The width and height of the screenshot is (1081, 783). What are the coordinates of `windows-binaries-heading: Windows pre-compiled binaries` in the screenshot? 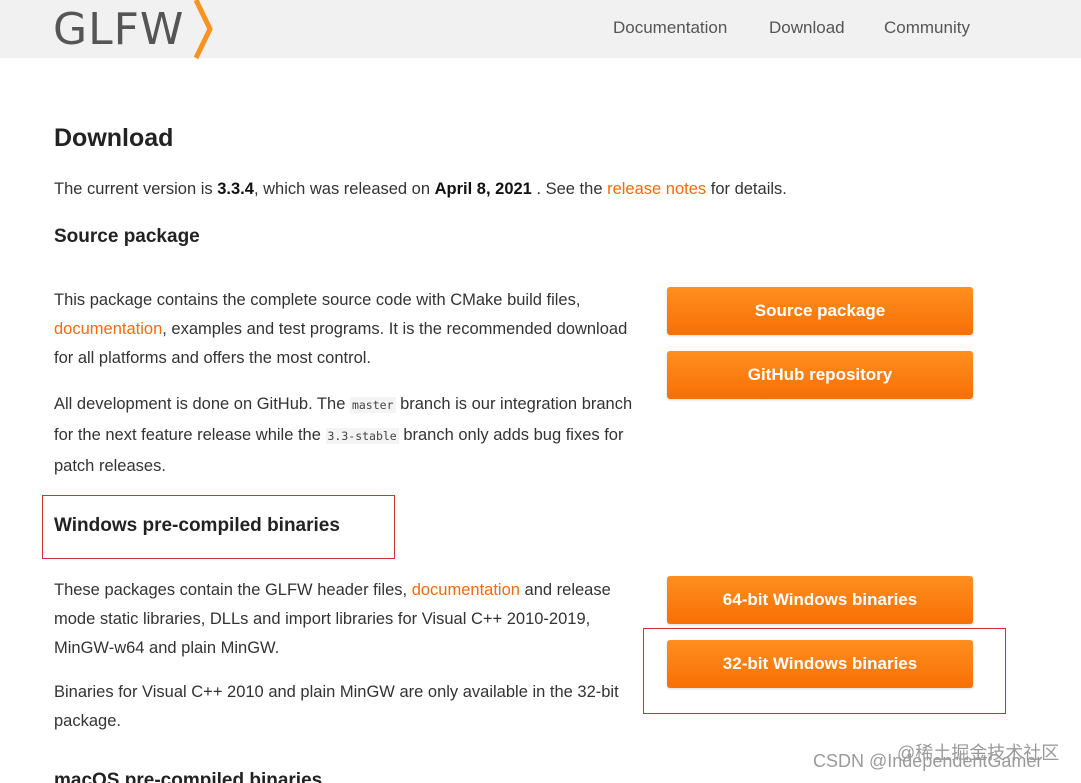 It's located at (197, 525).